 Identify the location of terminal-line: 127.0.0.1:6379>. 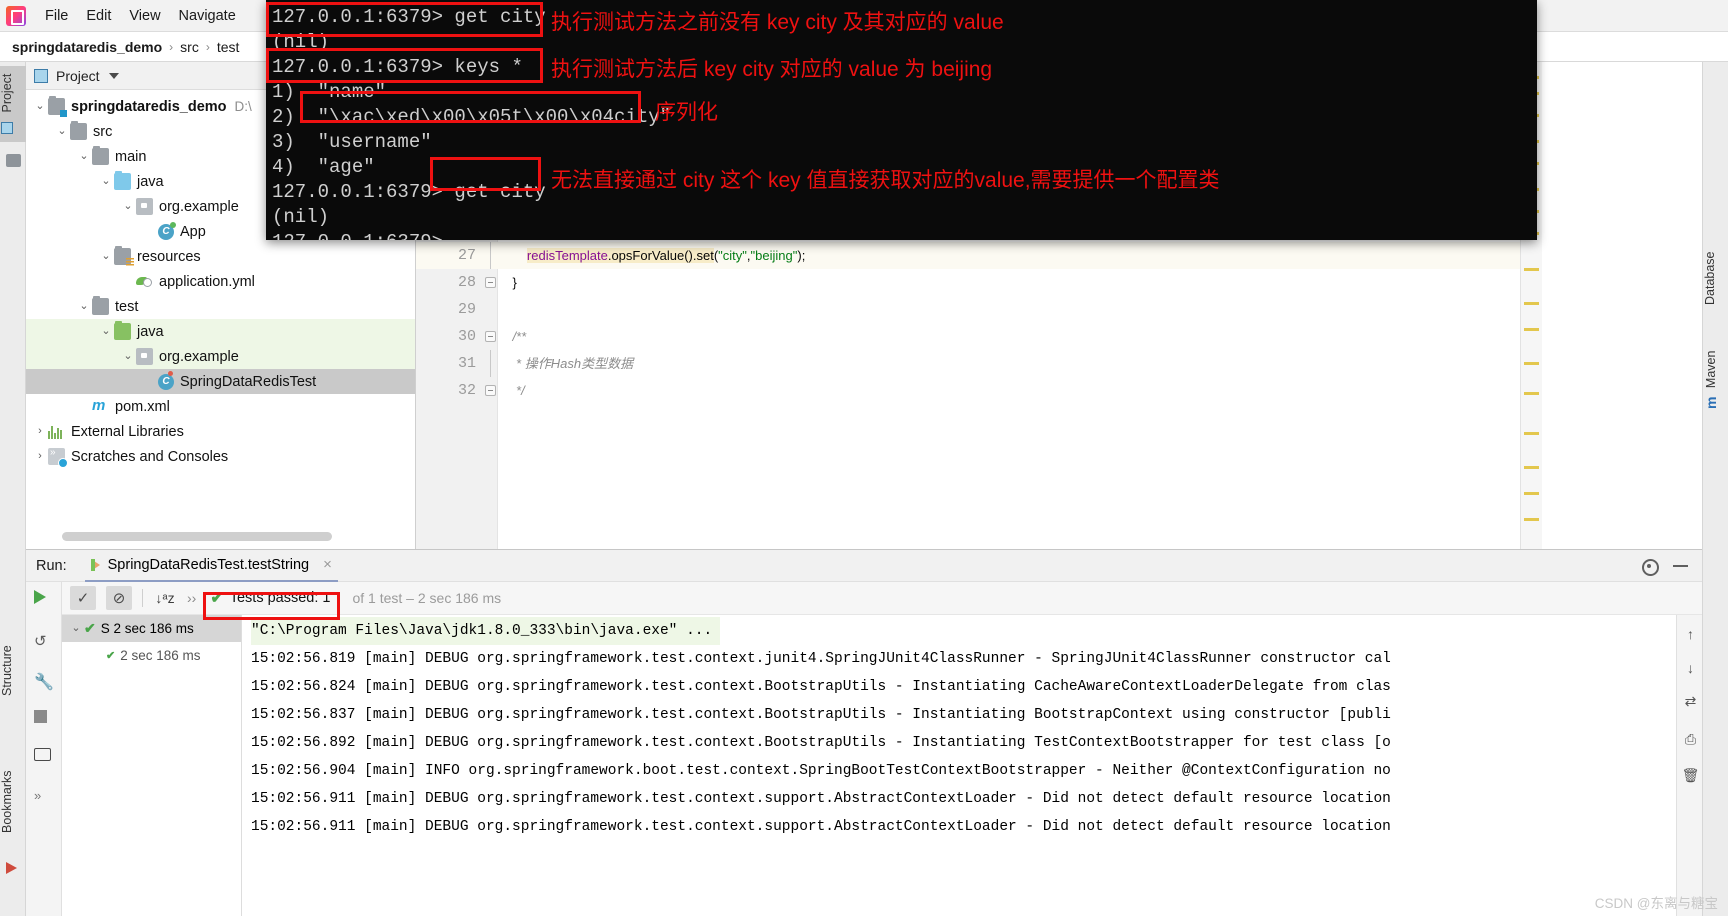
(357, 234).